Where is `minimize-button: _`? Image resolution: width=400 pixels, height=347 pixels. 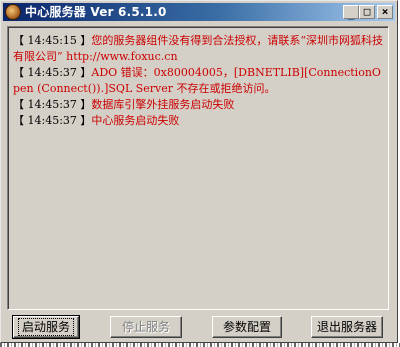 minimize-button: _ is located at coordinates (351, 12).